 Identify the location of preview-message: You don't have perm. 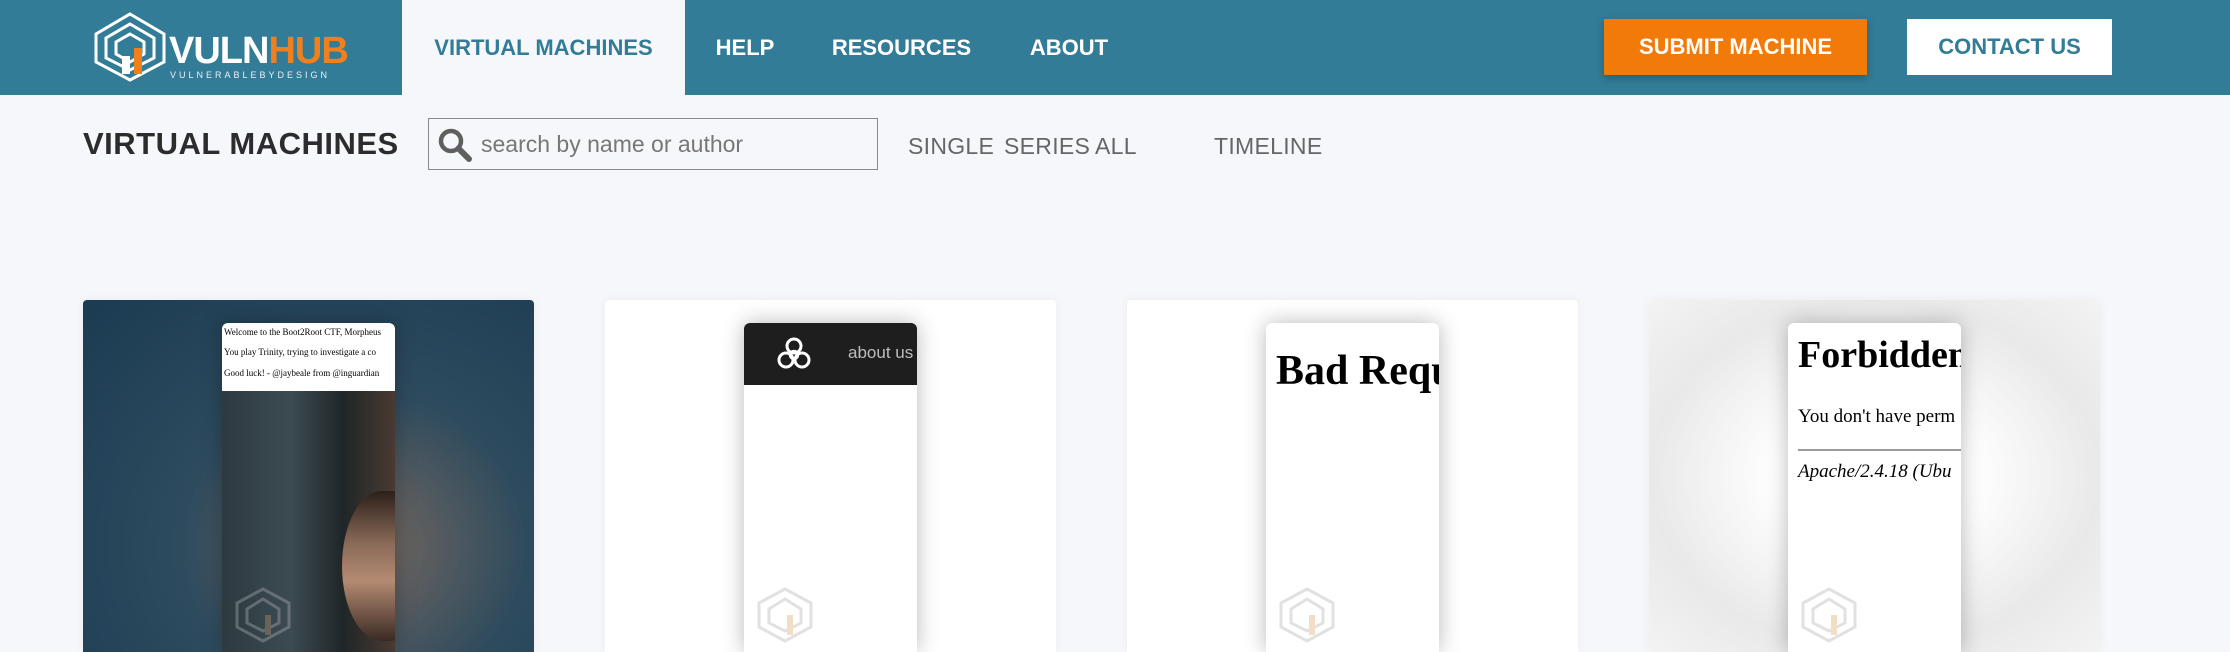
(1877, 416).